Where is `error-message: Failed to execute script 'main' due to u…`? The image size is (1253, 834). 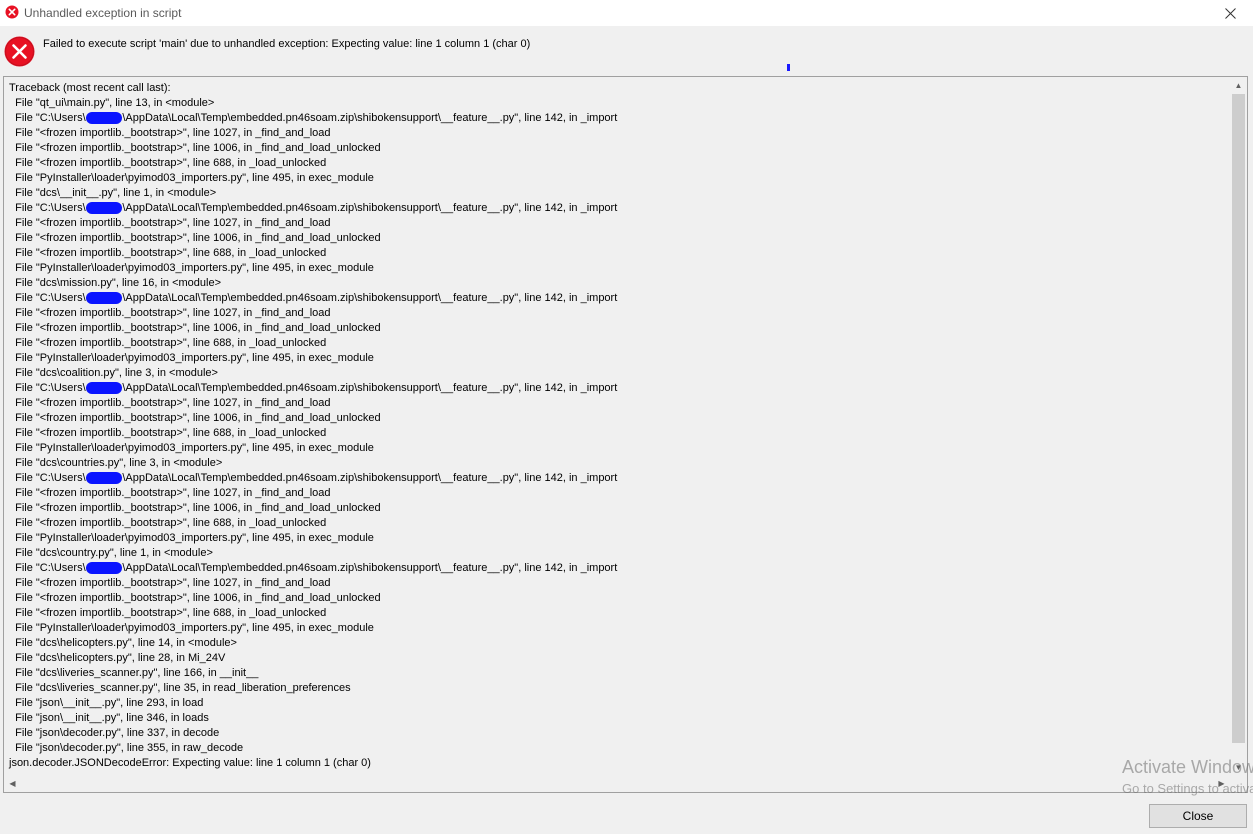
error-message: Failed to execute script 'main' due to u… is located at coordinates (287, 44).